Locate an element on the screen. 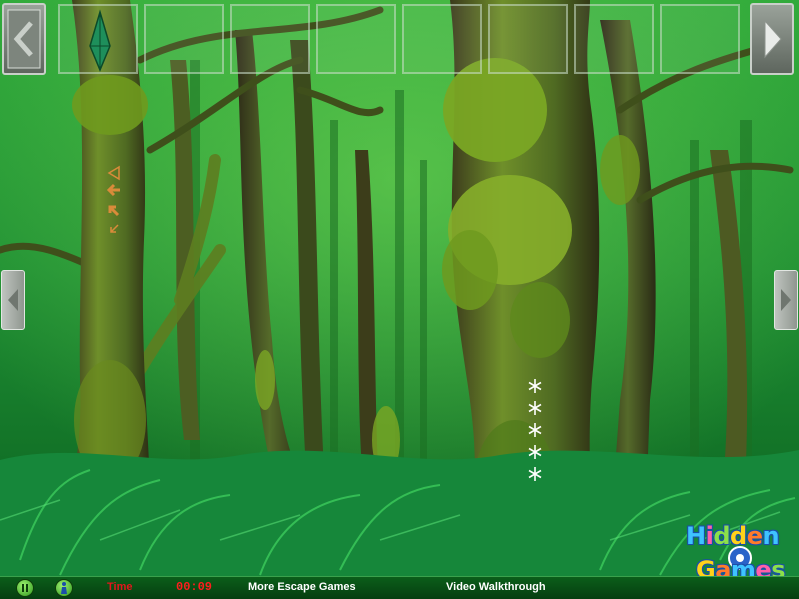 This screenshot has height=599, width=799. arrow-down-left-outline-icon is located at coordinates (114, 228).